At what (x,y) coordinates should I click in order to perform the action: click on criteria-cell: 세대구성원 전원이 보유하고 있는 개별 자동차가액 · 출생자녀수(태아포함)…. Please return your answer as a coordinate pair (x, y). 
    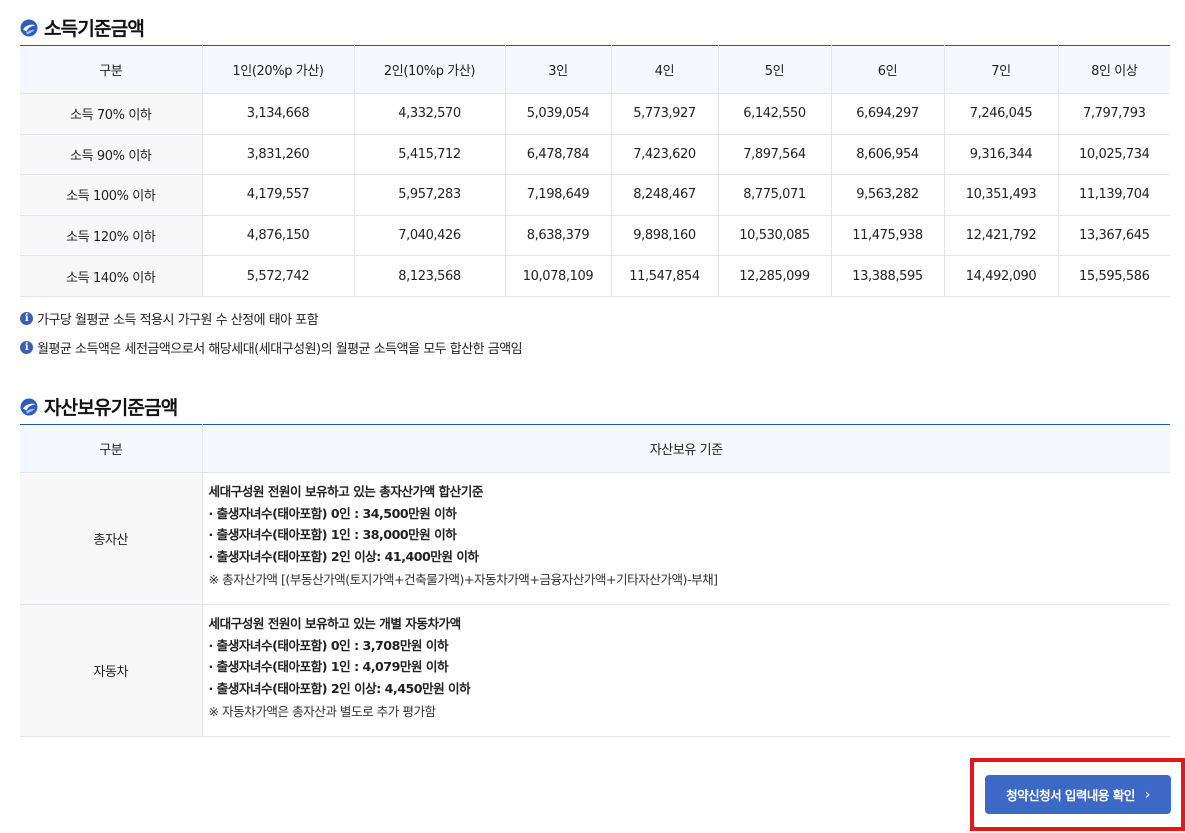
    Looking at the image, I should click on (686, 670).